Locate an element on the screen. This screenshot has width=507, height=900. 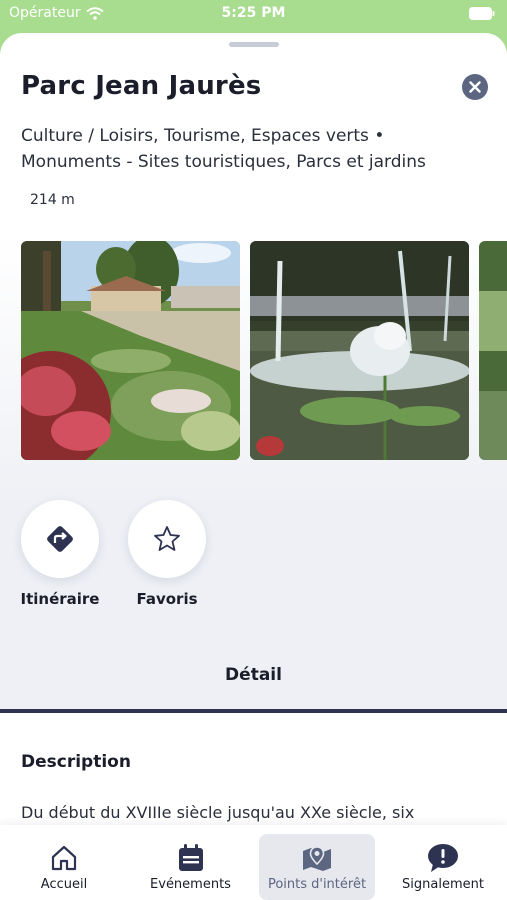
tab-detail: Détail is located at coordinates (253, 675).